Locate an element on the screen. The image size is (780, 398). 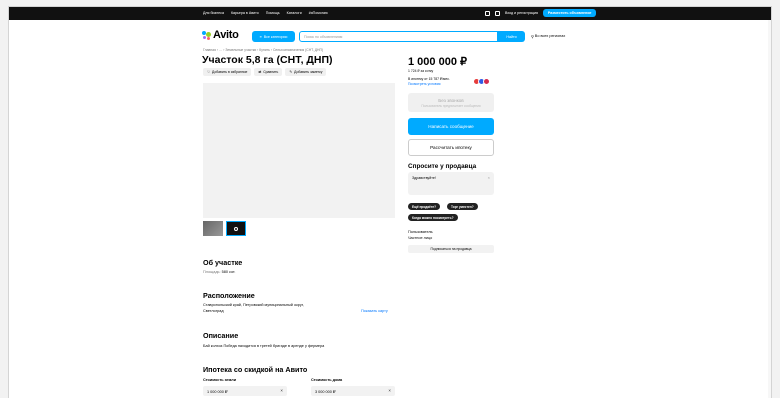
quick-reply-chip: Торг уместен? is located at coordinates (462, 206).